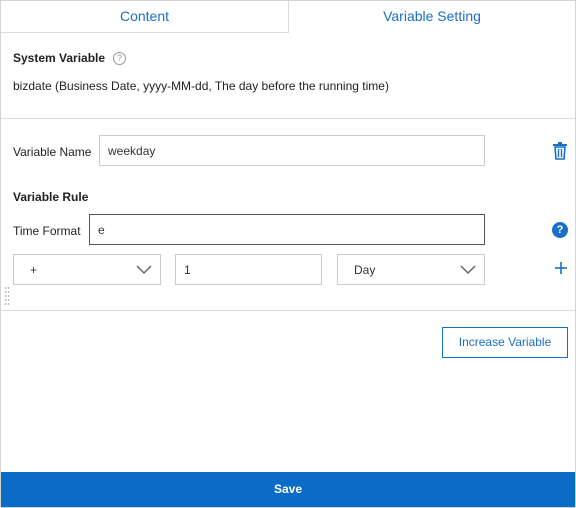 The height and width of the screenshot is (508, 576). What do you see at coordinates (560, 151) in the screenshot?
I see `trash-icon` at bounding box center [560, 151].